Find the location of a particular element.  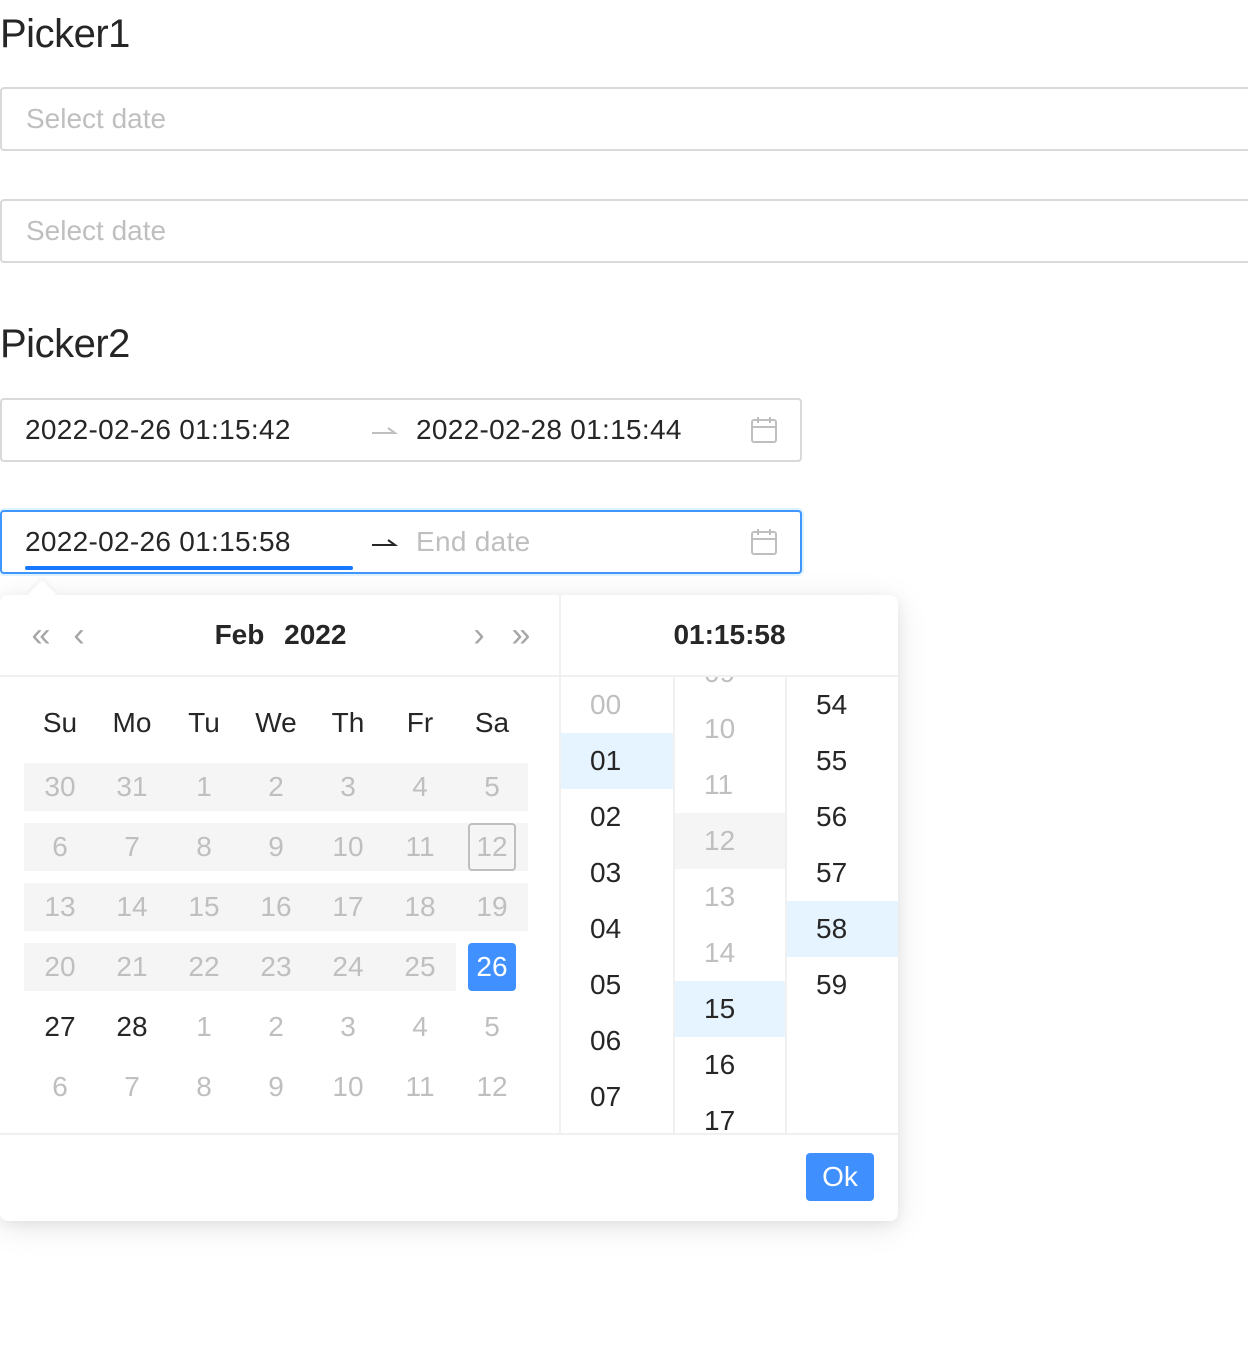

calendar-day: 18 is located at coordinates (420, 907).